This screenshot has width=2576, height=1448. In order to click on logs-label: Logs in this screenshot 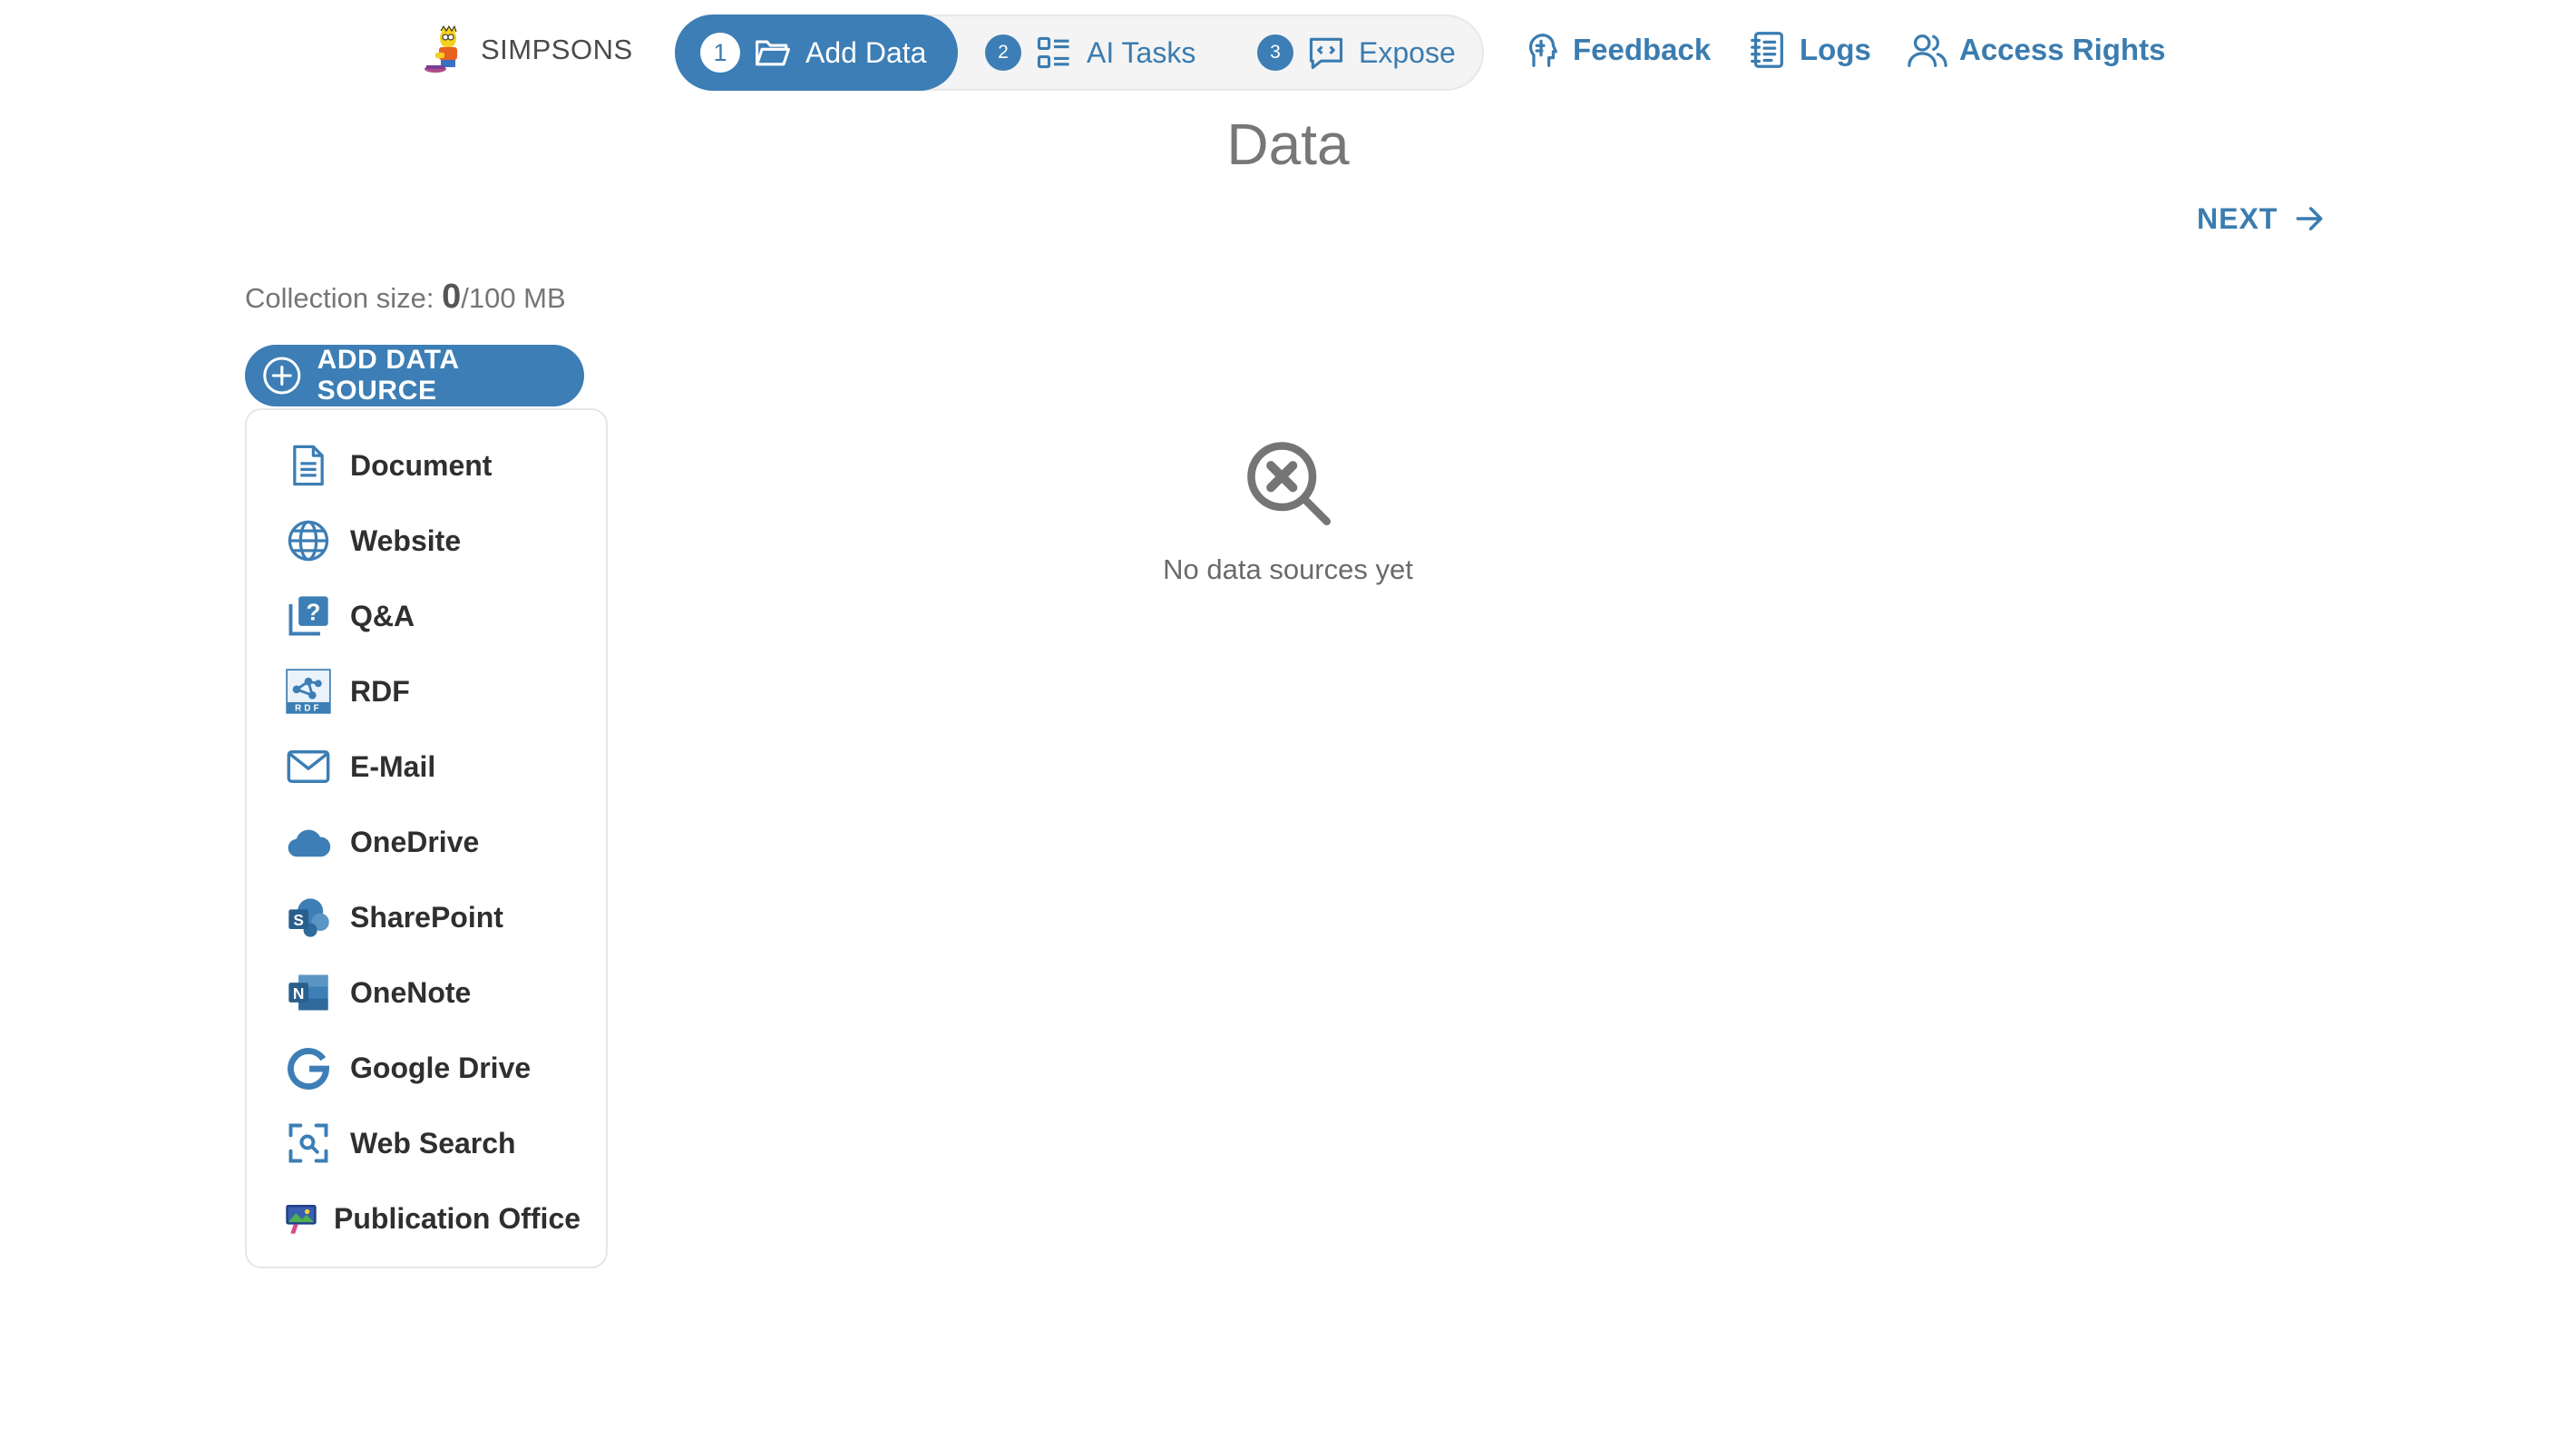, I will do `click(1835, 49)`.